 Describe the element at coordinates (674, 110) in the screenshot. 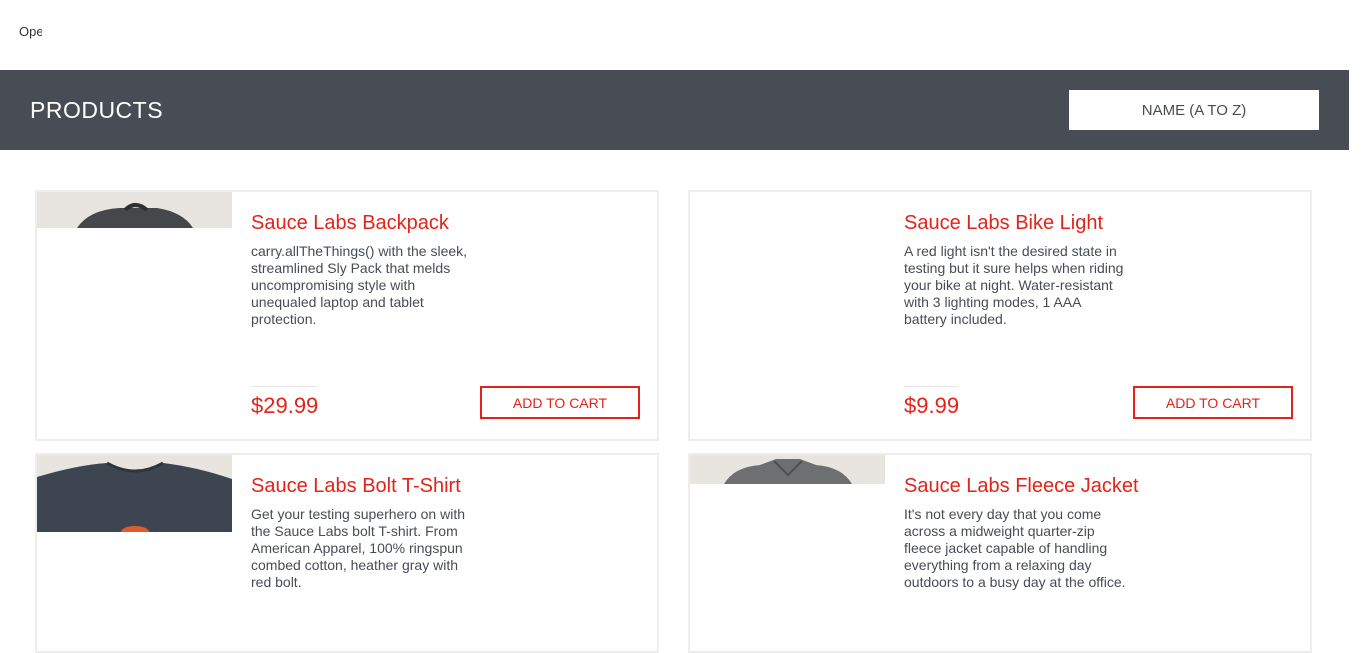

I see `header-container: PRODUCTS NAME (A TO Z)` at that location.